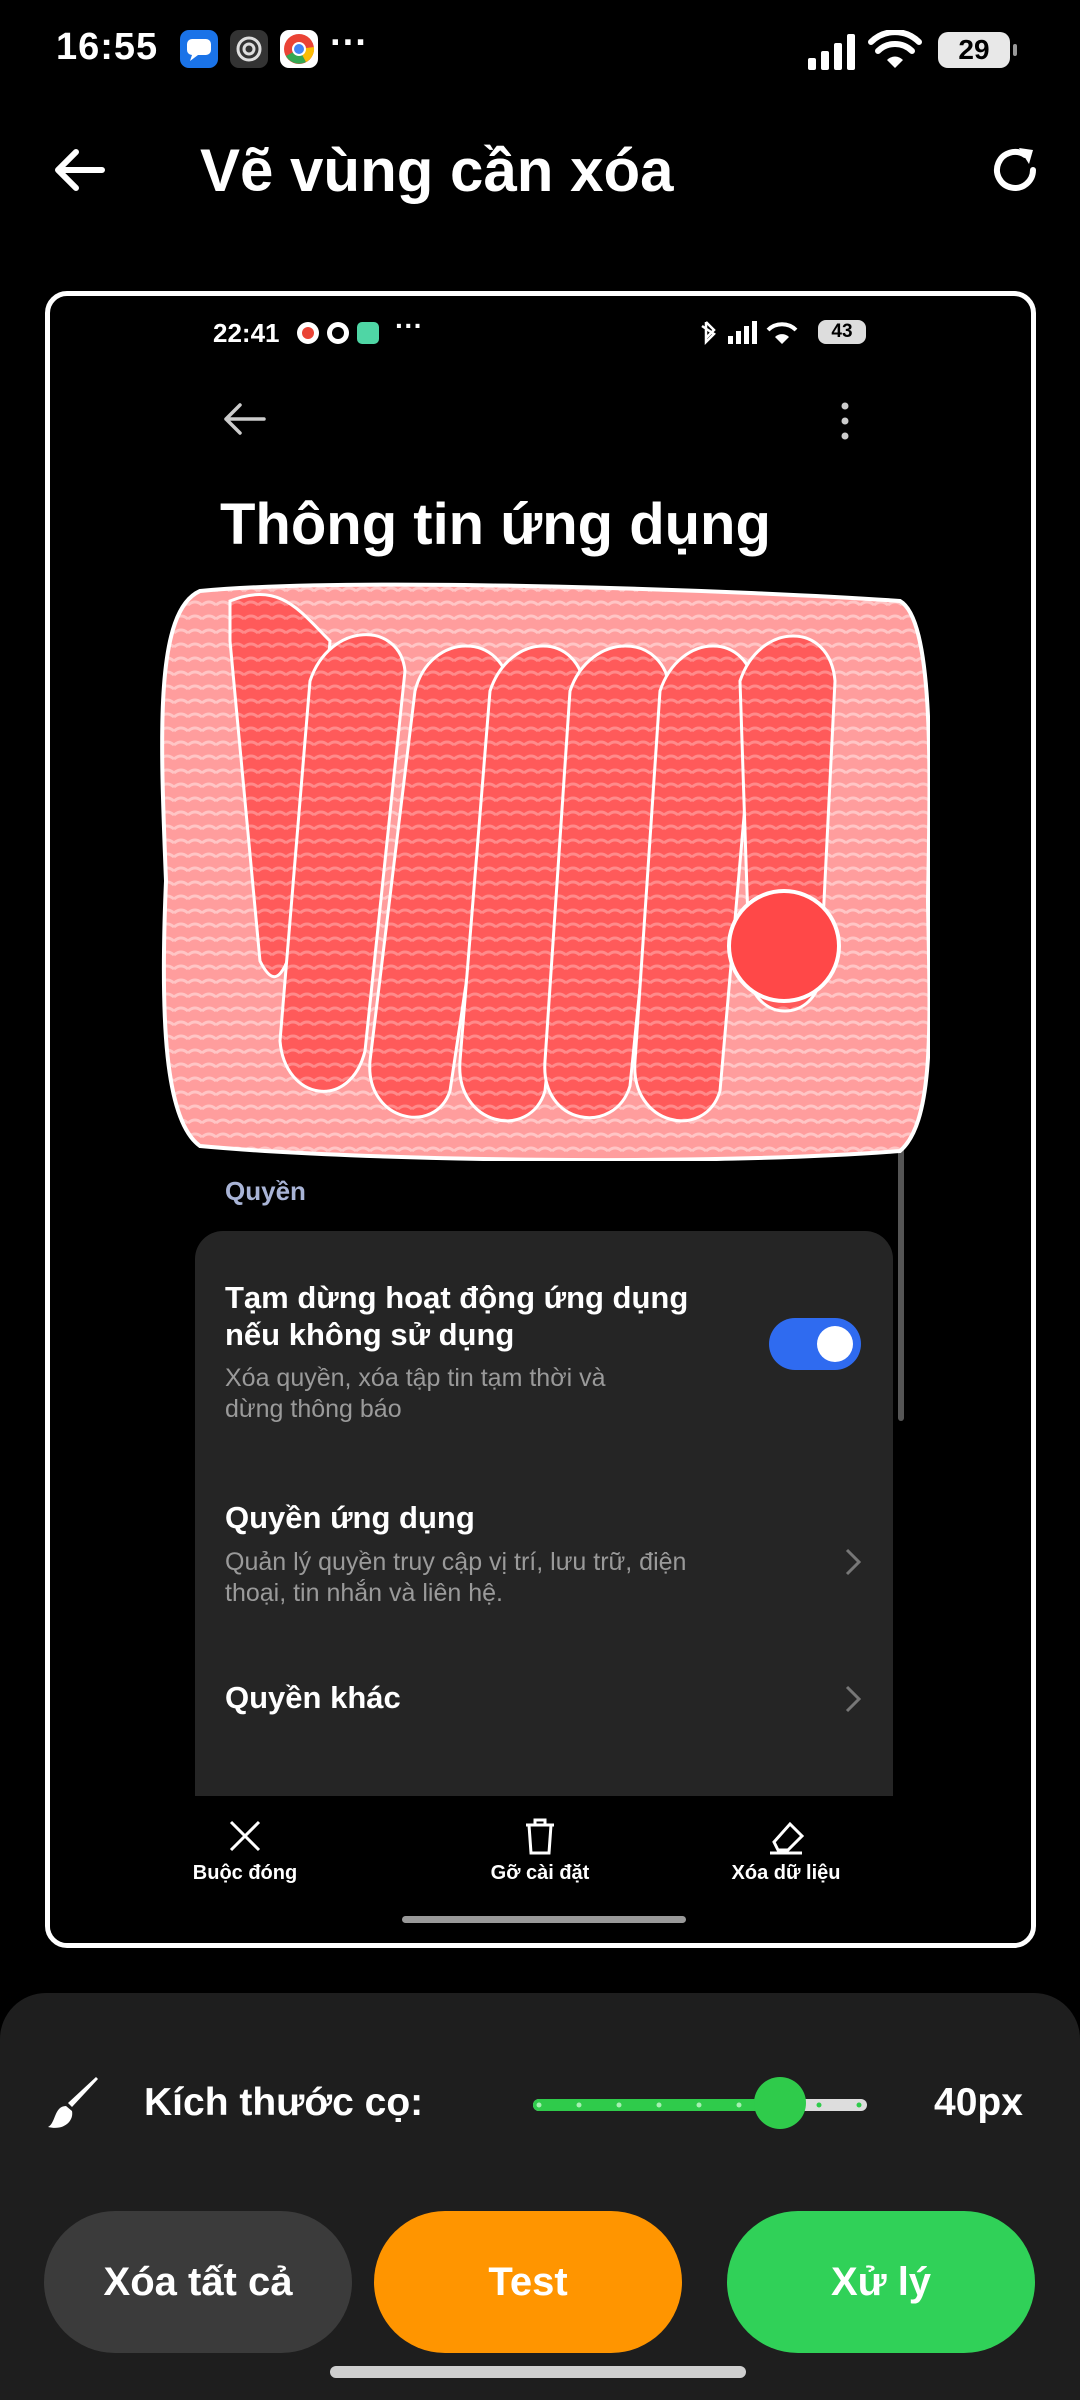 This screenshot has width=1080, height=2400. What do you see at coordinates (540, 1836) in the screenshot?
I see `trash-icon` at bounding box center [540, 1836].